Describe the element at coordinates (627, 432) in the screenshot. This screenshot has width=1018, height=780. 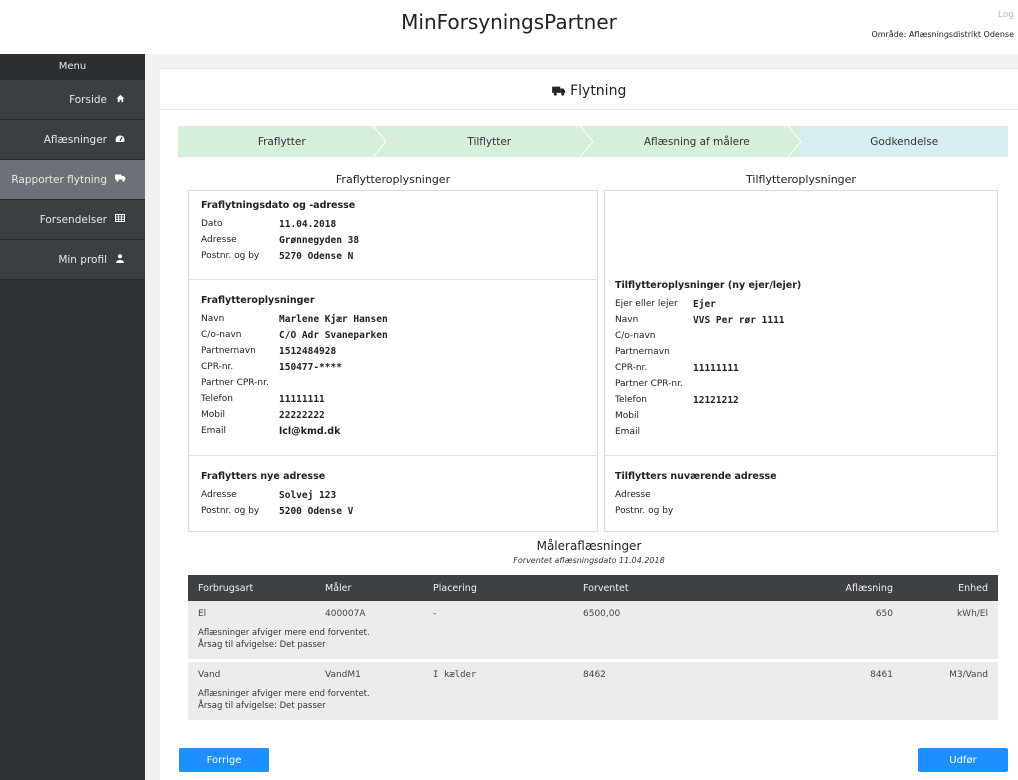
I see `field-row: Email` at that location.